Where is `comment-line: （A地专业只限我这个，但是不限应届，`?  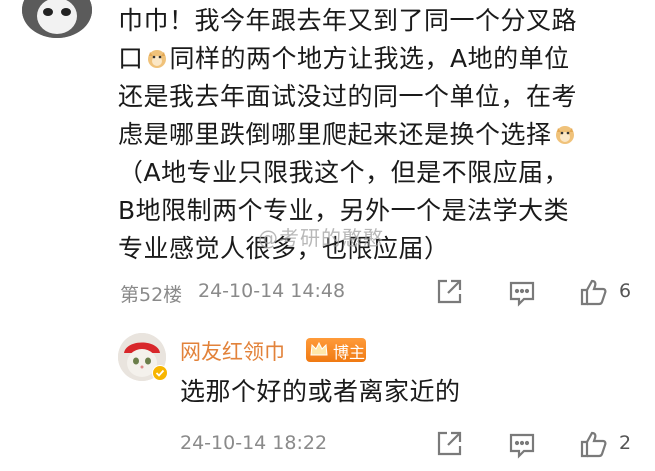 comment-line: （A地专业只限我这个，但是不限应届， is located at coordinates (344, 172).